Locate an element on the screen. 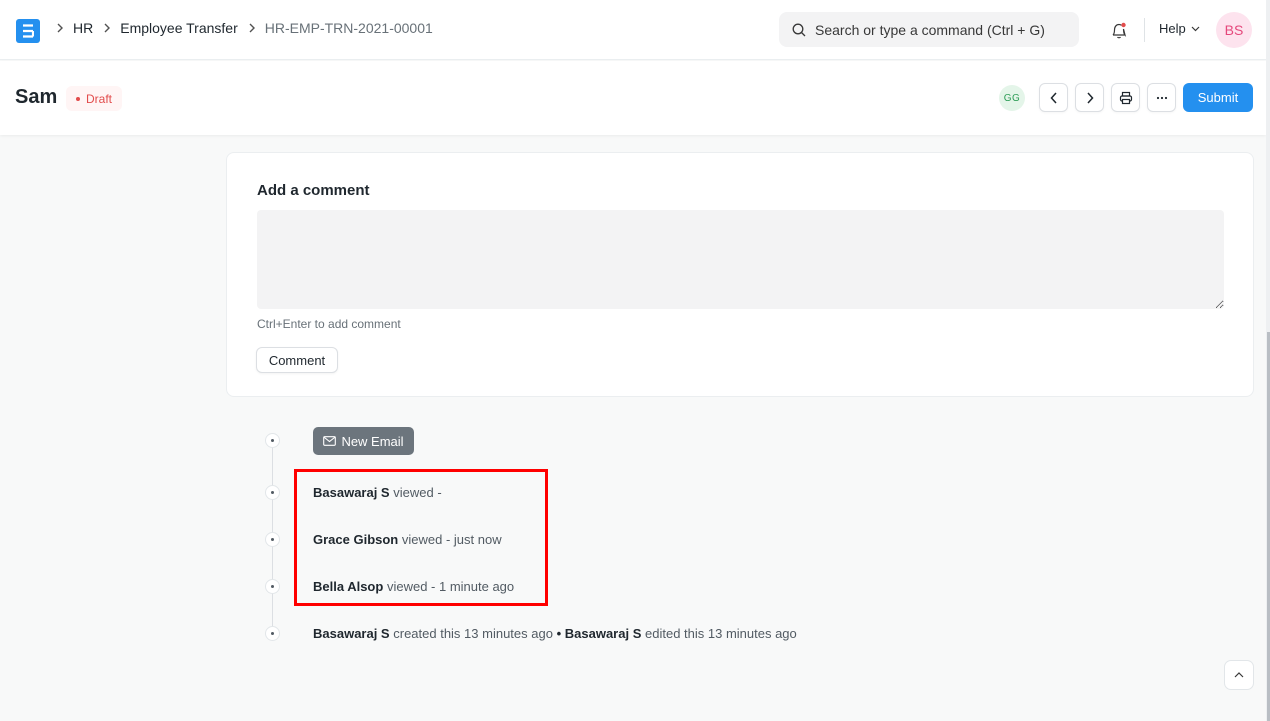  print-button is located at coordinates (1125, 97).